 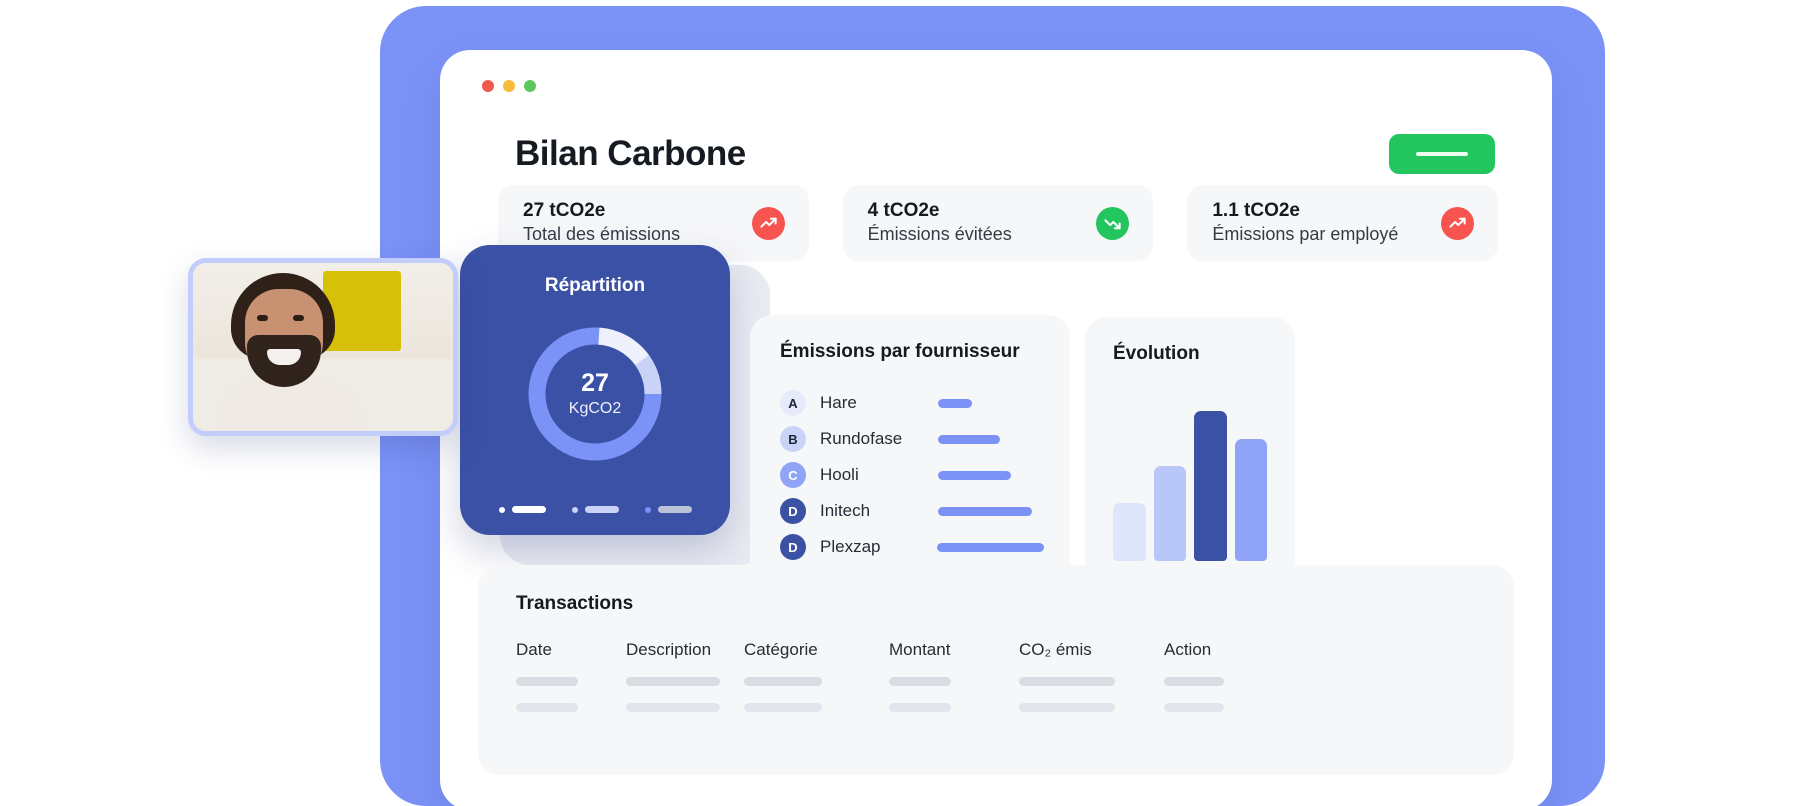 What do you see at coordinates (912, 511) in the screenshot?
I see `list-item: D Initech` at bounding box center [912, 511].